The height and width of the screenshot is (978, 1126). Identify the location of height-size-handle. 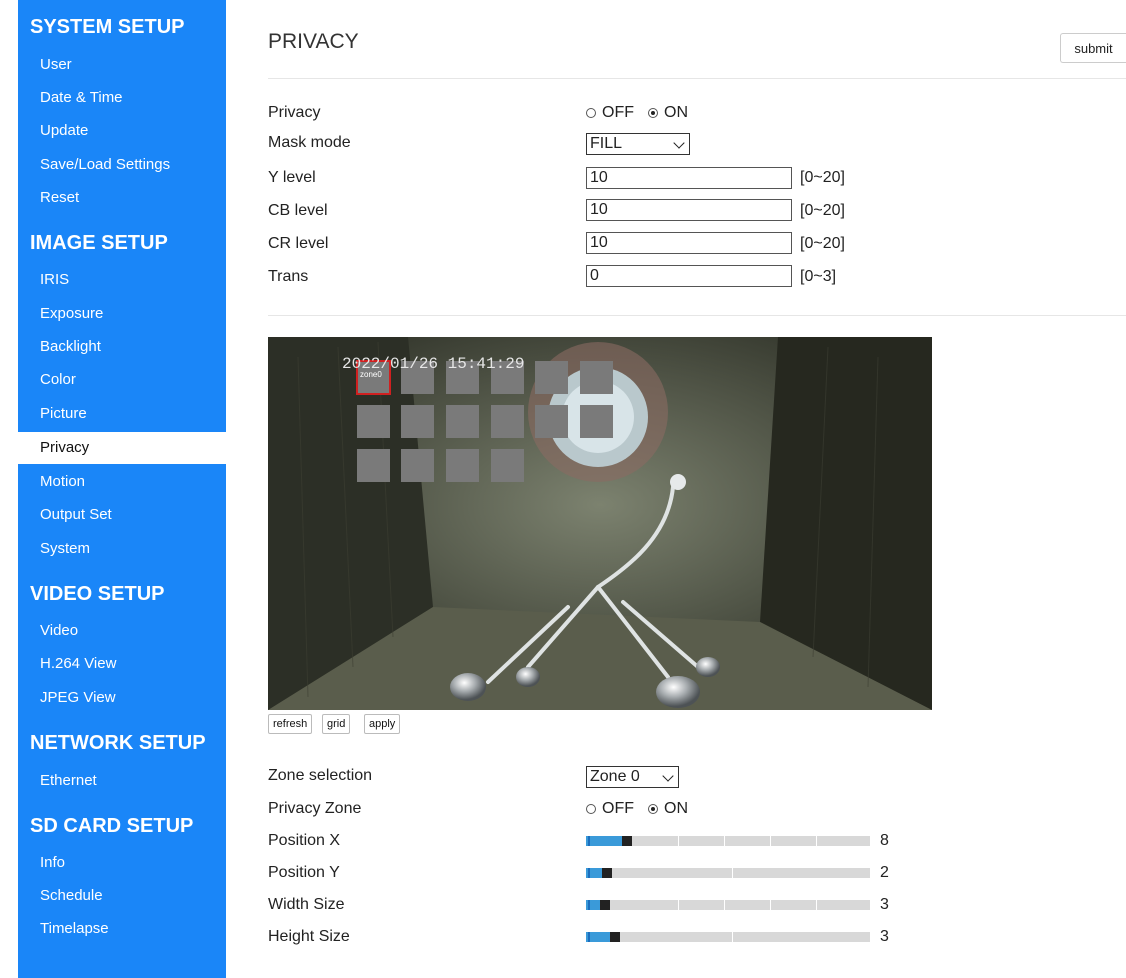
(615, 937).